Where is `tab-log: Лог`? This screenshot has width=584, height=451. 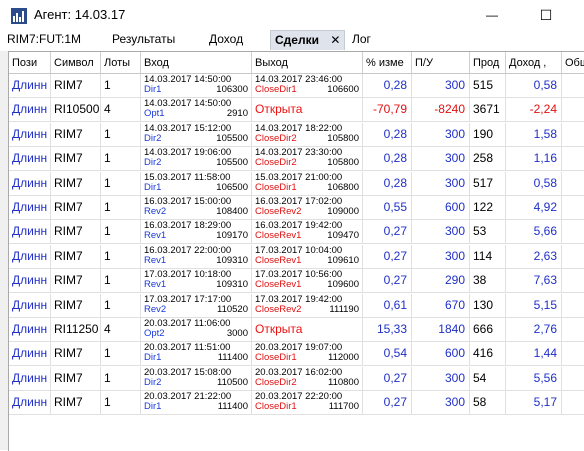
tab-log: Лог is located at coordinates (361, 39).